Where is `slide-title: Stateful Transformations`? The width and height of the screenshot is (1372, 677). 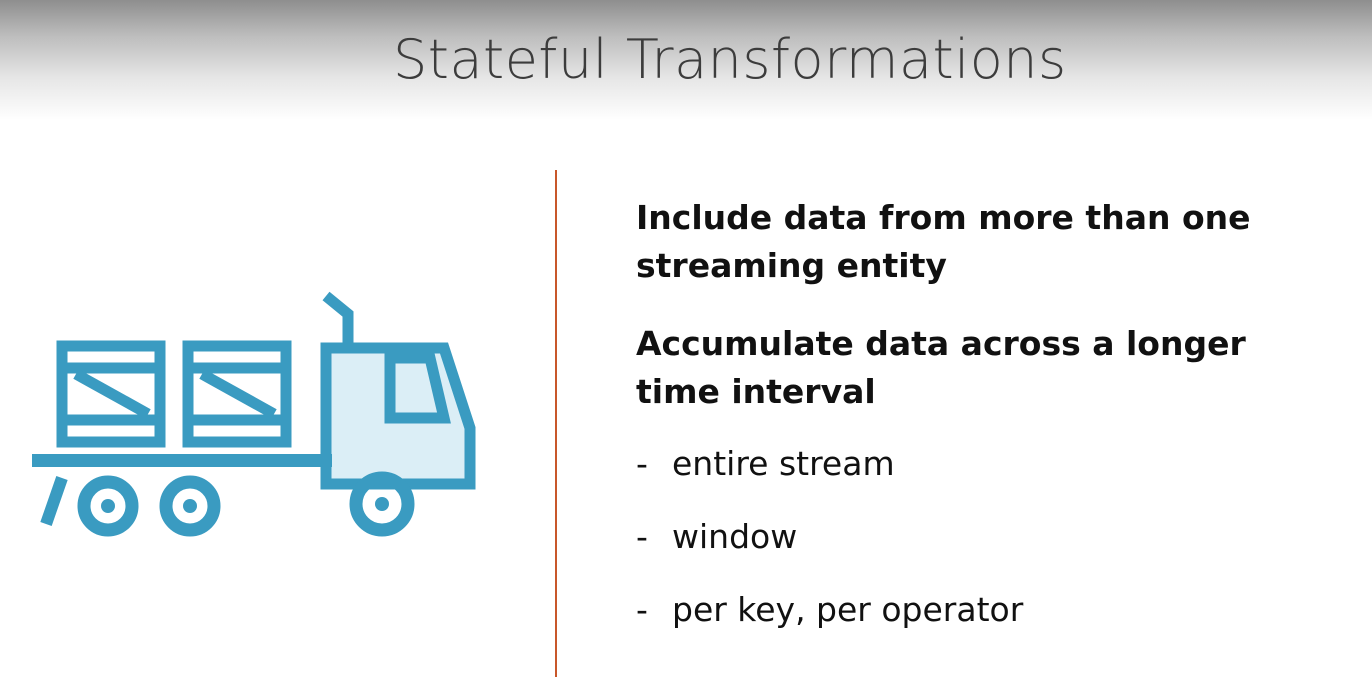
slide-title: Stateful Transformations is located at coordinates (730, 59).